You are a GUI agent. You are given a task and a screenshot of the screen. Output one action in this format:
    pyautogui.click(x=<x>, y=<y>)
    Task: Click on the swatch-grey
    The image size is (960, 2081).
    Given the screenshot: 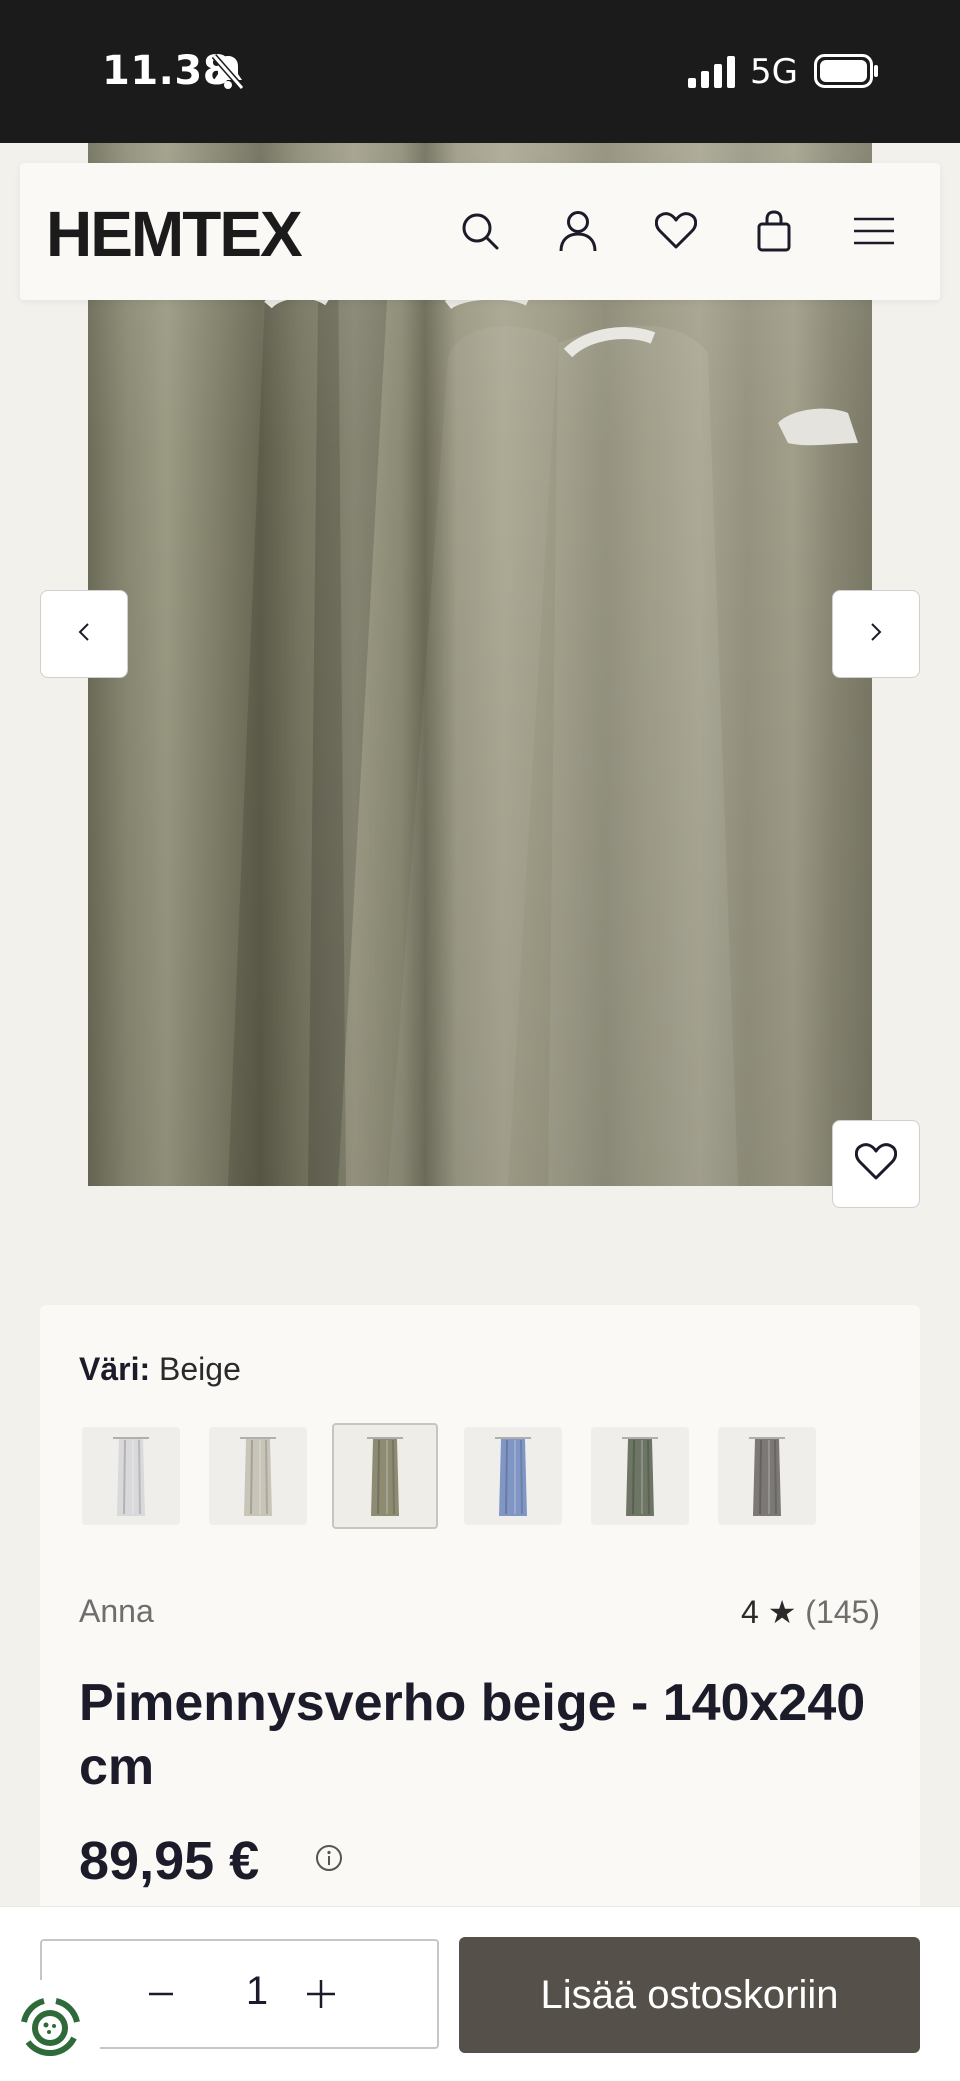 What is the action you would take?
    pyautogui.click(x=767, y=1476)
    